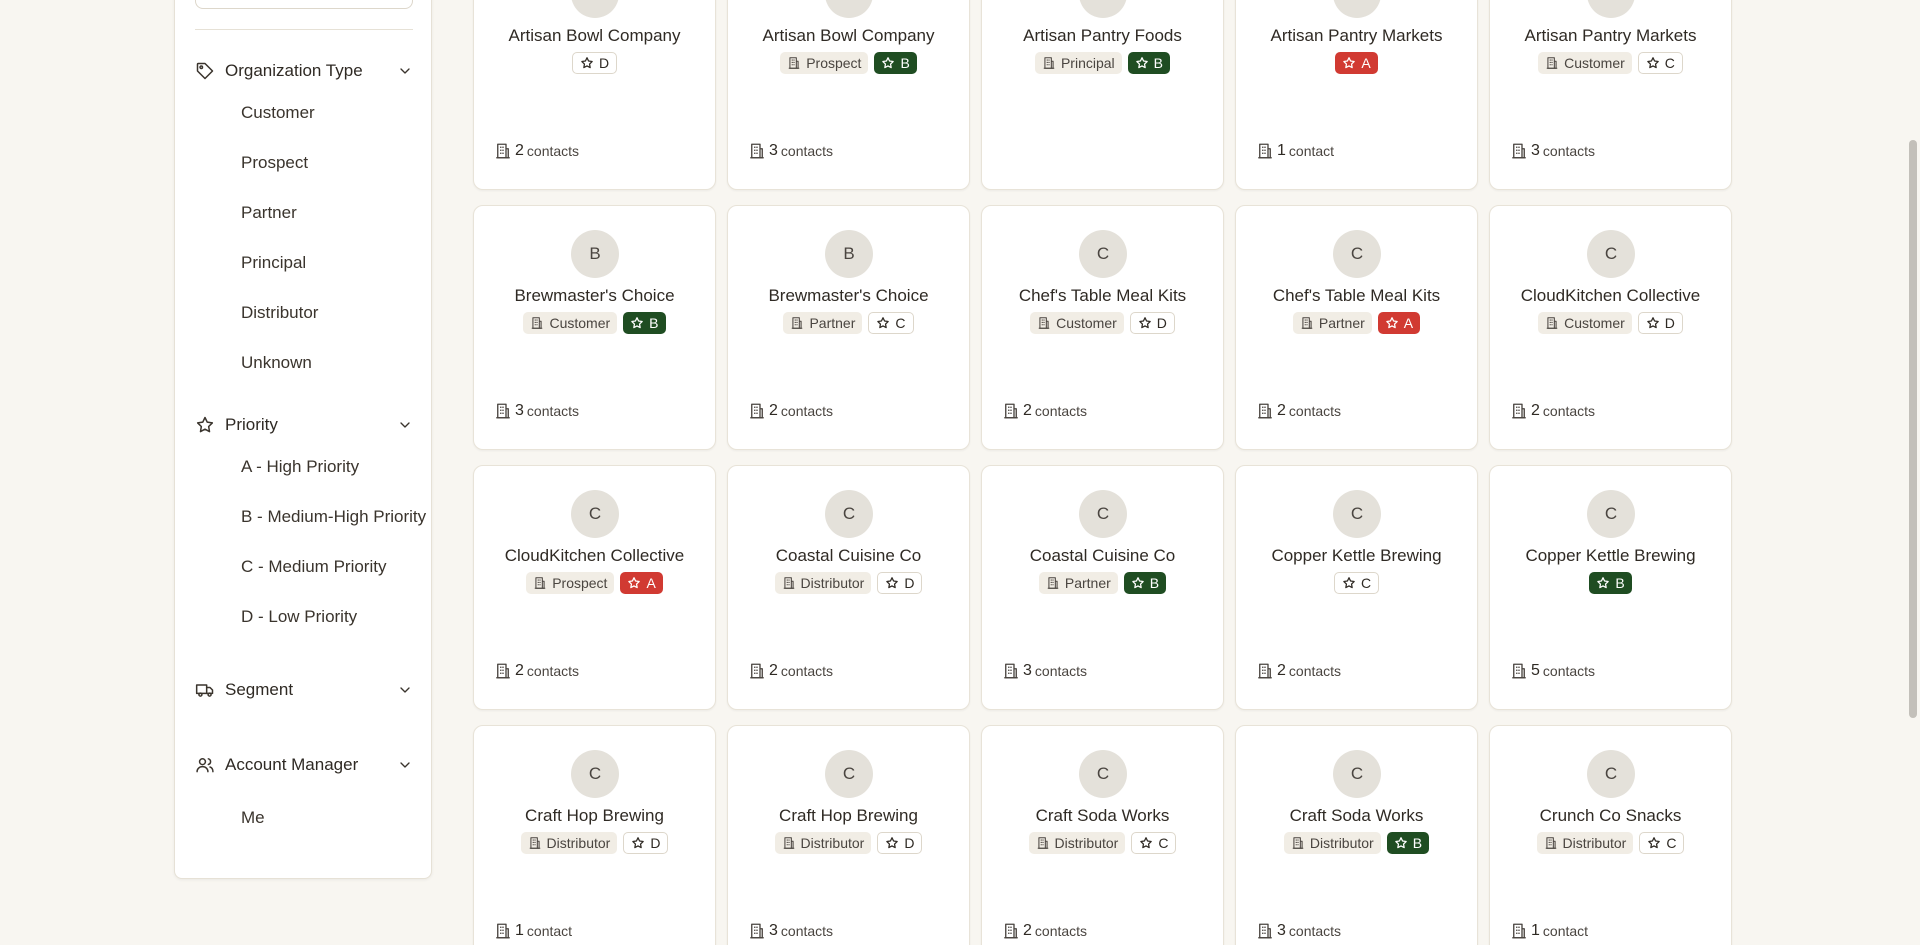  I want to click on organization-card: C Coastal Cuisine Co Distributor D 2 contacts, so click(848, 587).